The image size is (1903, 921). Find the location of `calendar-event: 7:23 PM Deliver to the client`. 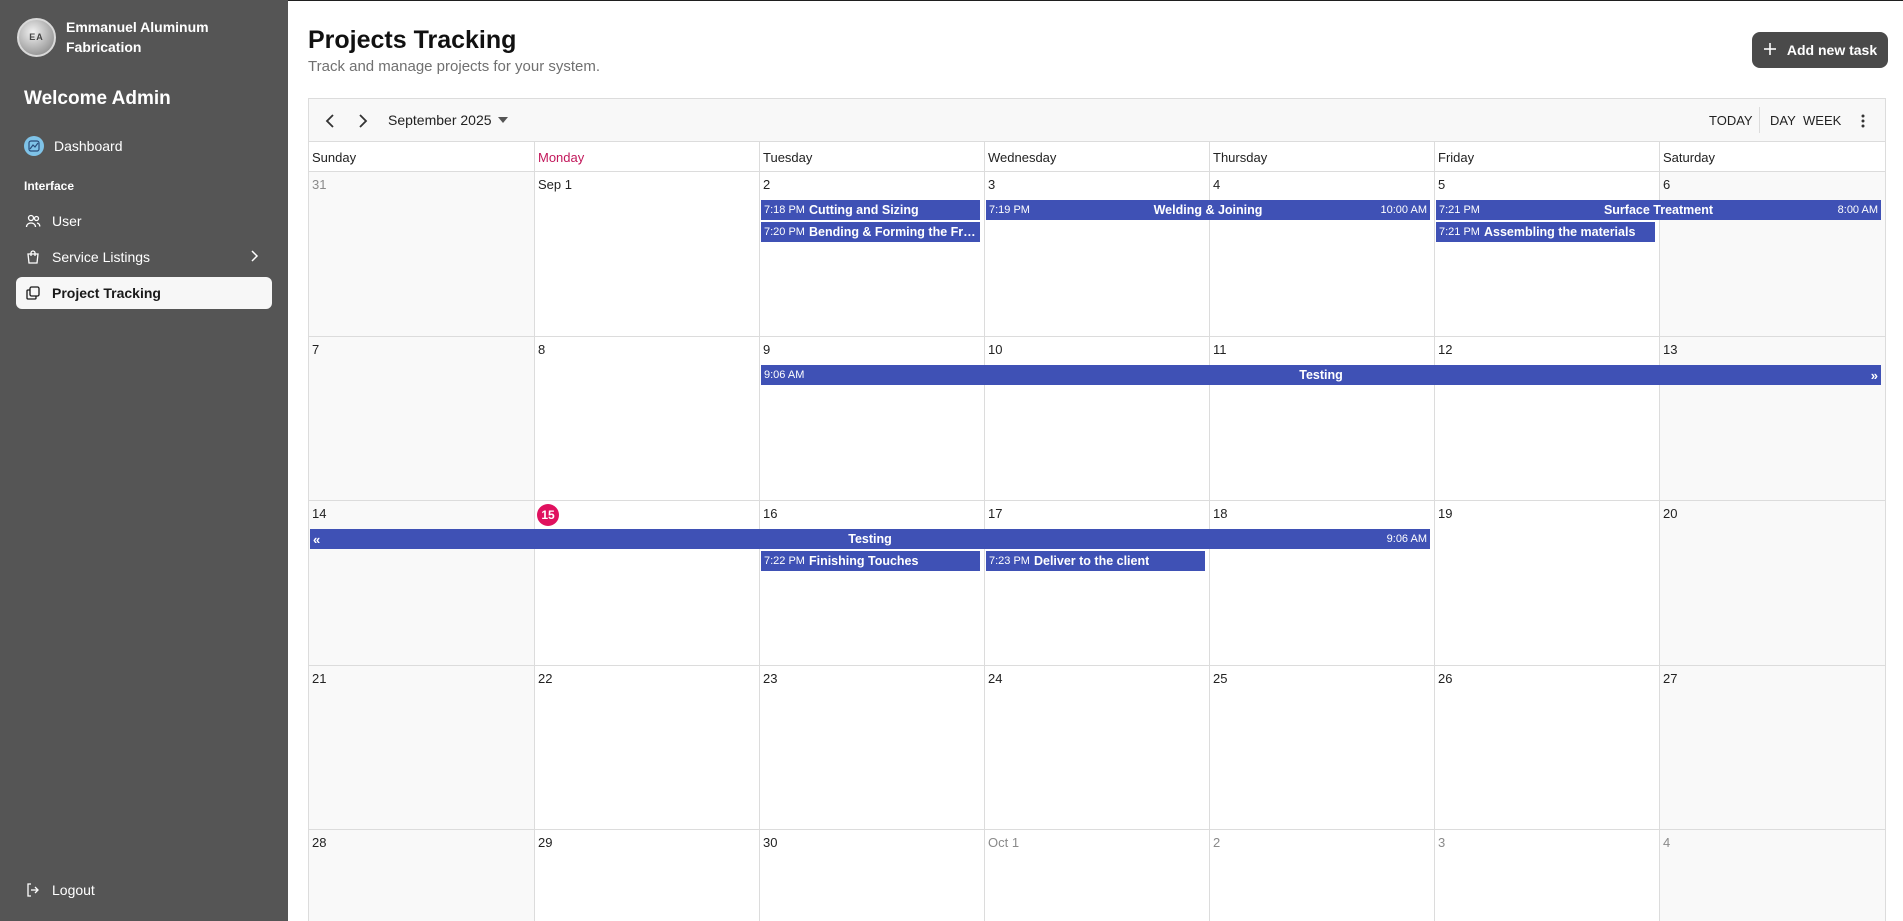

calendar-event: 7:23 PM Deliver to the client is located at coordinates (1095, 561).